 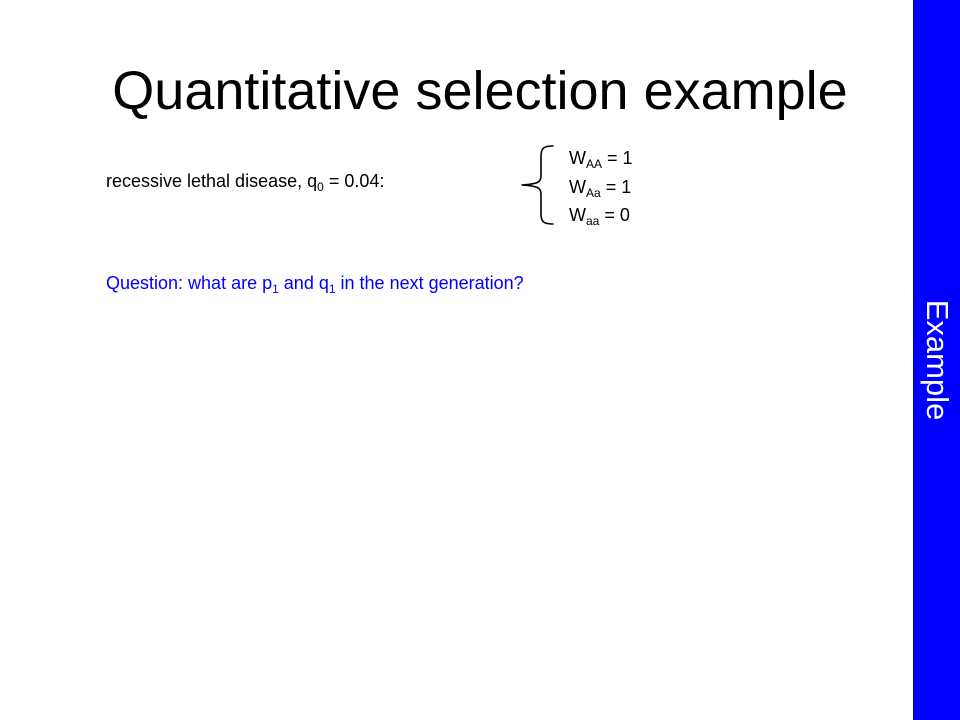 What do you see at coordinates (303, 283) in the screenshot?
I see `question-part: and q` at bounding box center [303, 283].